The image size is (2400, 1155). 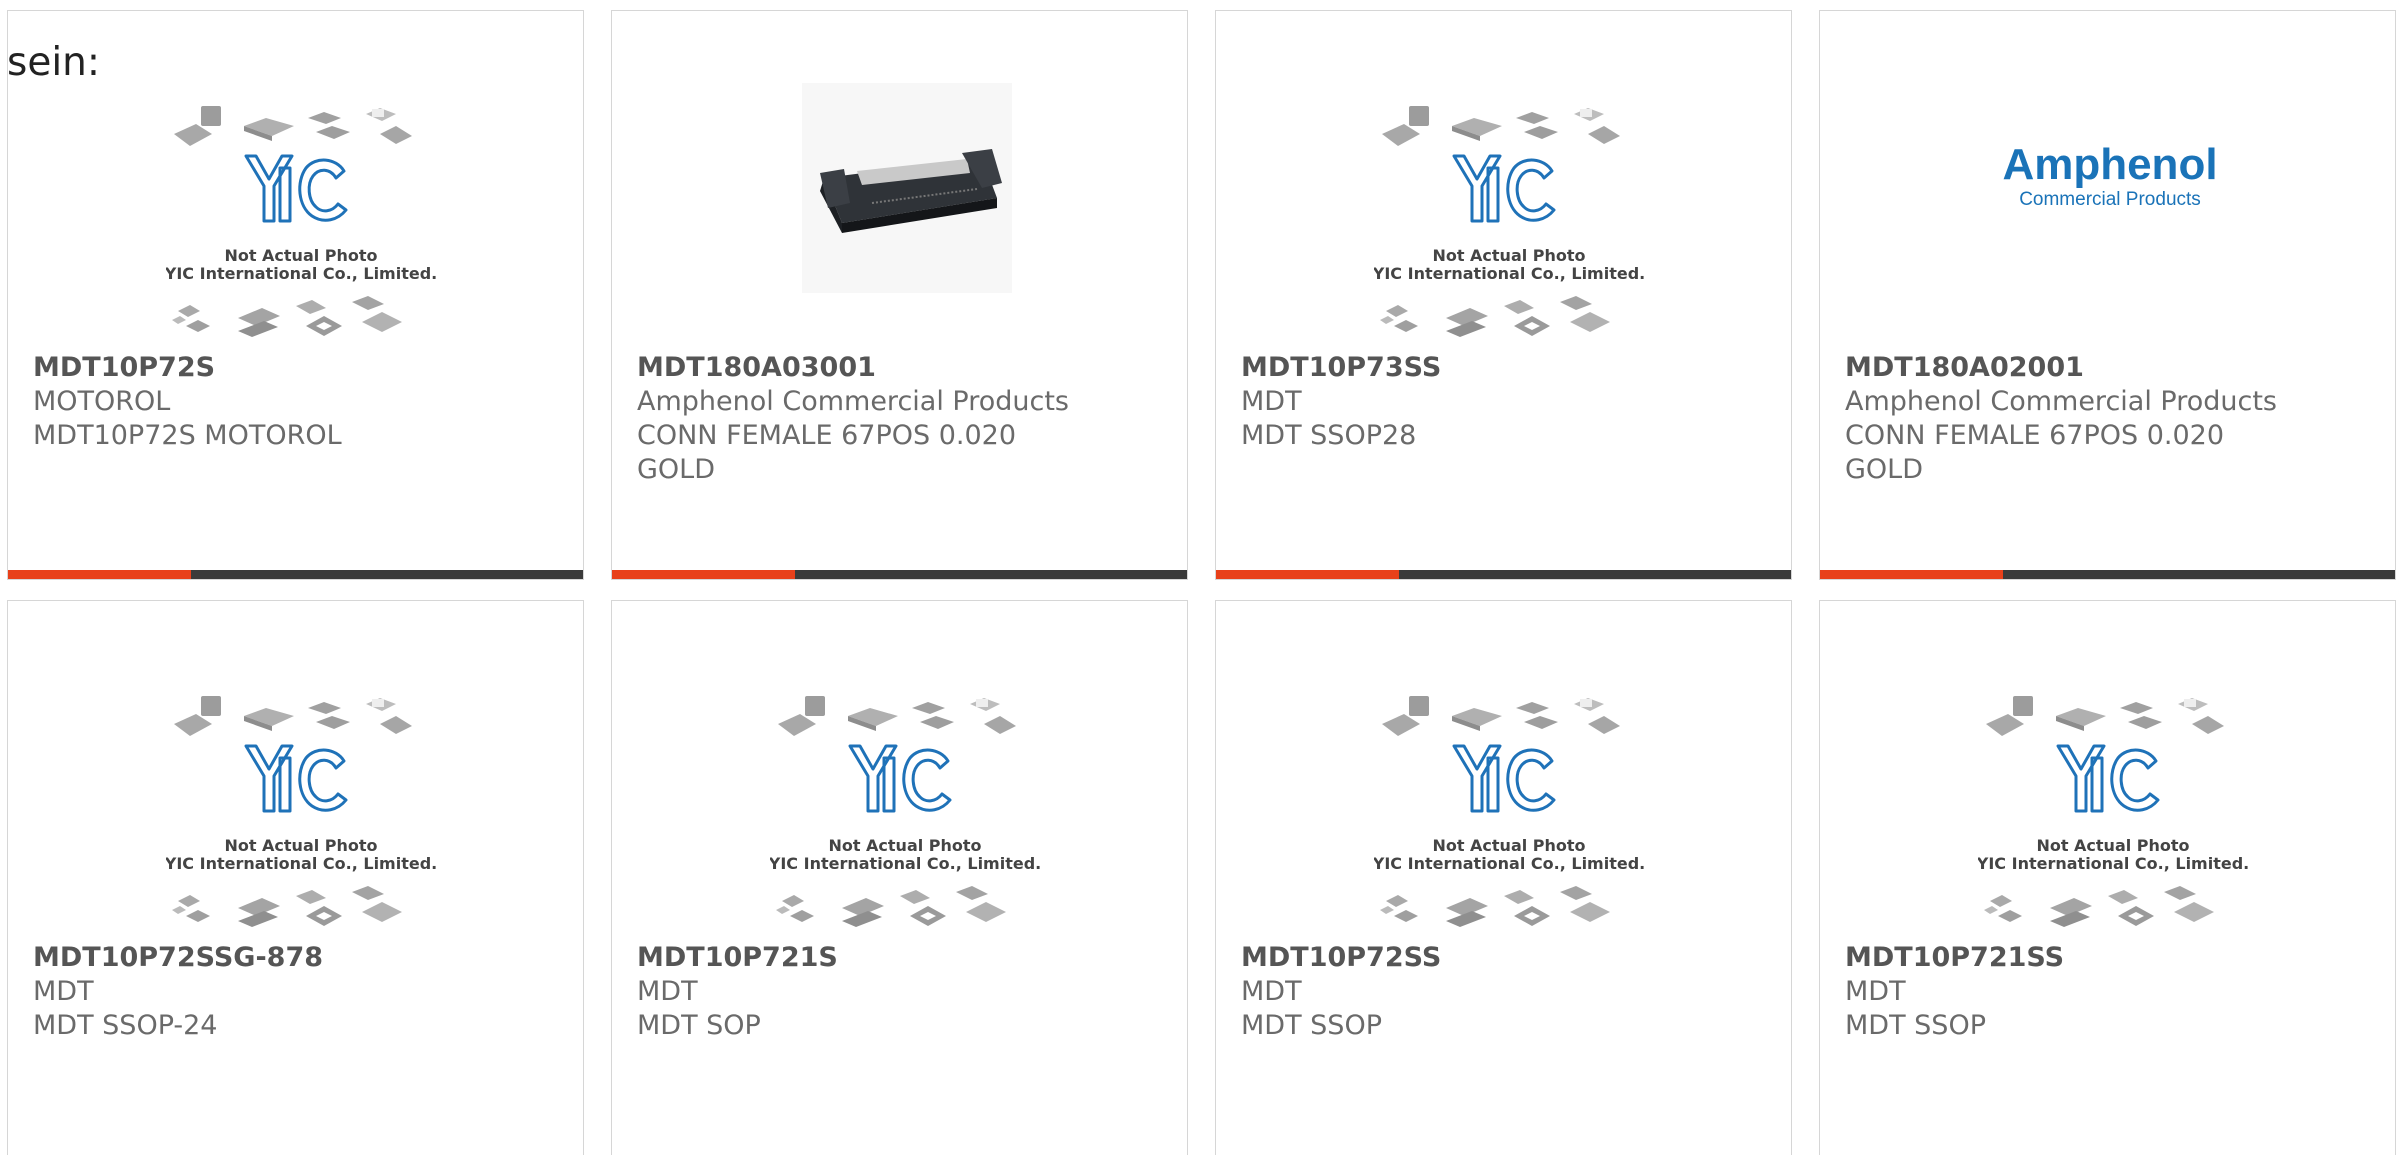 I want to click on part-number: MDT180A03001, so click(x=899, y=368).